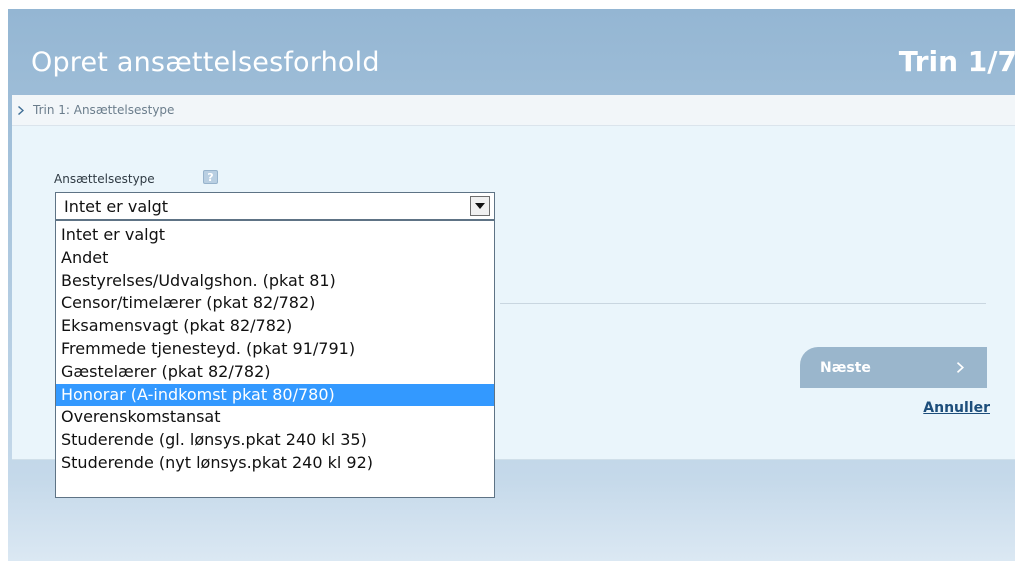 The width and height of the screenshot is (1015, 561). What do you see at coordinates (275, 258) in the screenshot?
I see `dropdown-option: Andet` at bounding box center [275, 258].